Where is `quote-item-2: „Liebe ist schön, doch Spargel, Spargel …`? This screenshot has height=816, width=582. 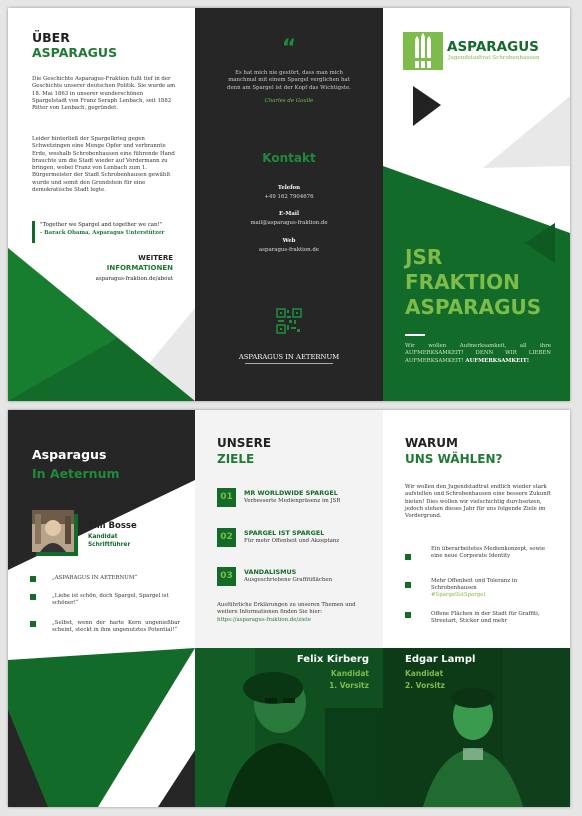 quote-item-2: „Liebe ist schön, doch Spargel, Spargel … is located at coordinates (105, 606).